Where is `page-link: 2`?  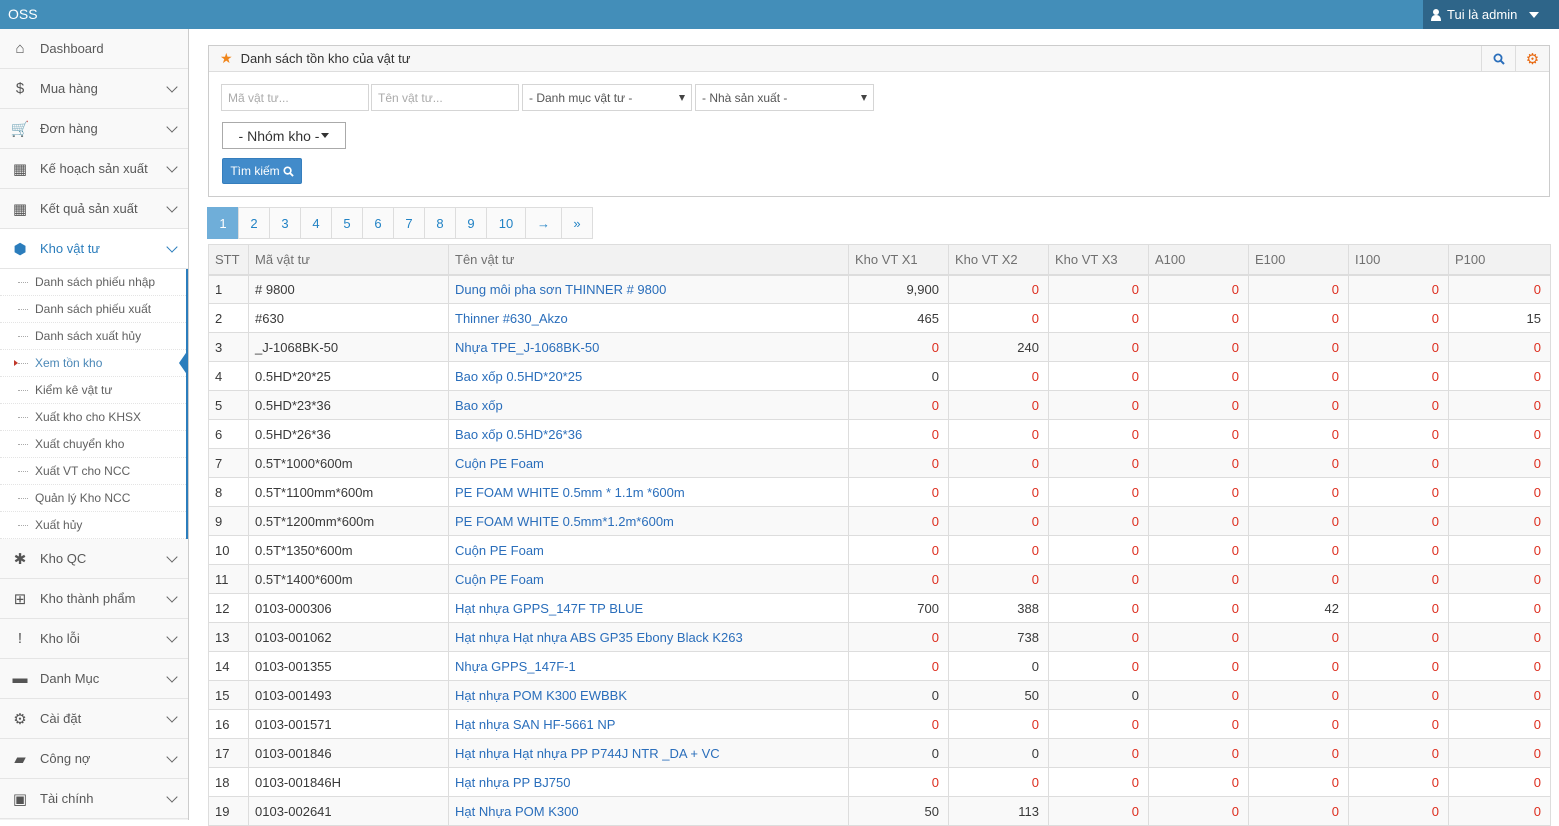 page-link: 2 is located at coordinates (254, 223).